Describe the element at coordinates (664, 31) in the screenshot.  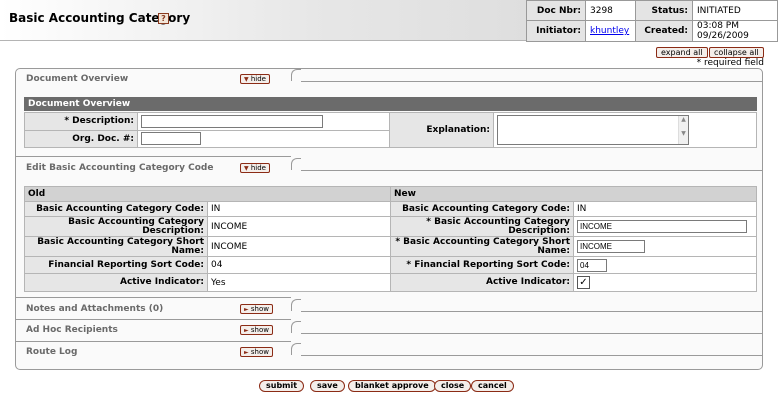
I see `created-label: Created:` at that location.